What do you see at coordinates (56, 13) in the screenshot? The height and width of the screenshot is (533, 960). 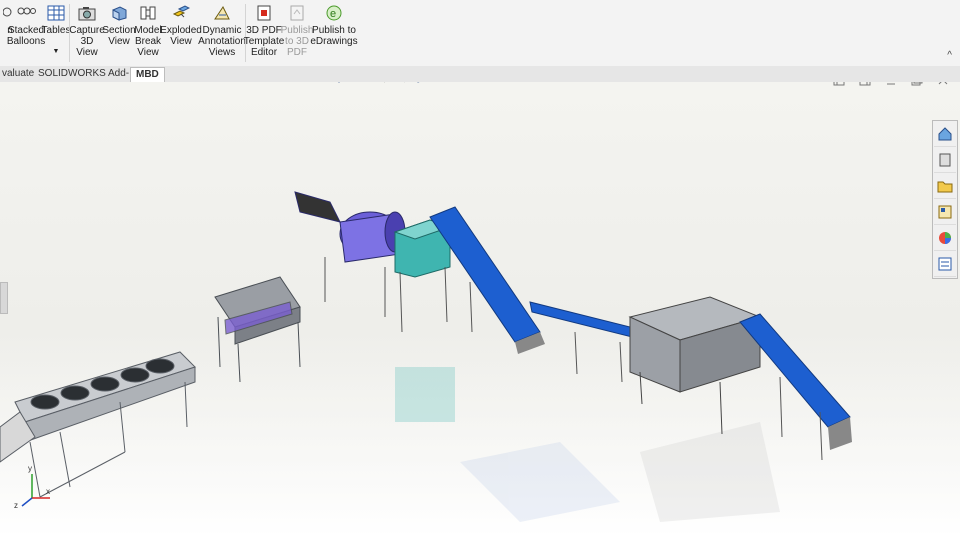 I see `table-icon` at bounding box center [56, 13].